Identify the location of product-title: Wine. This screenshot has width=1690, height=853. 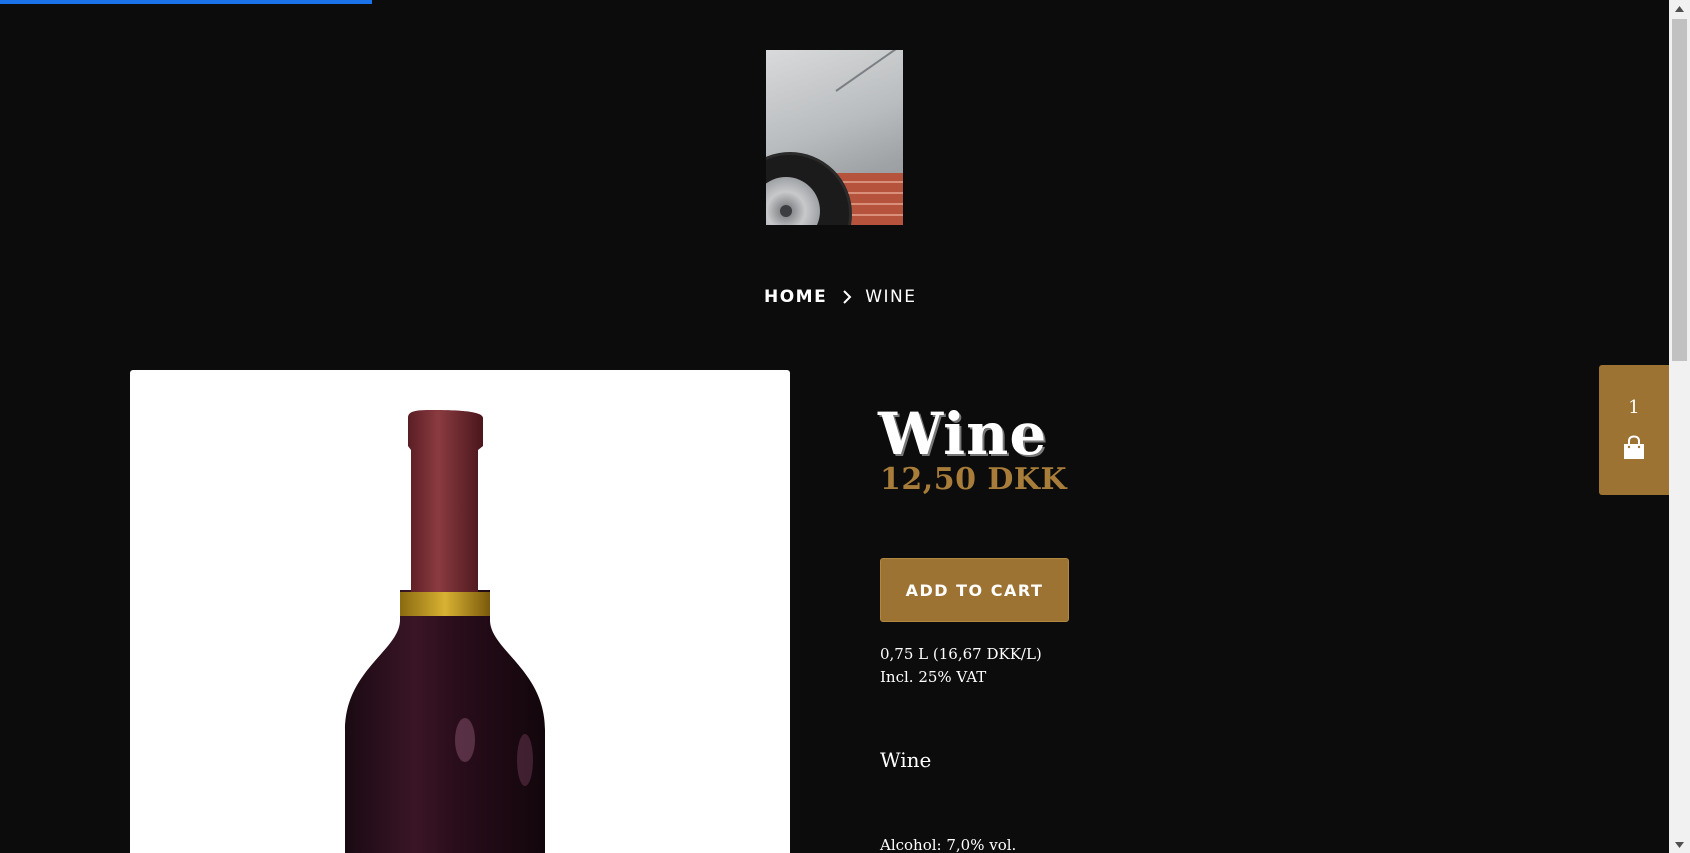
(963, 433).